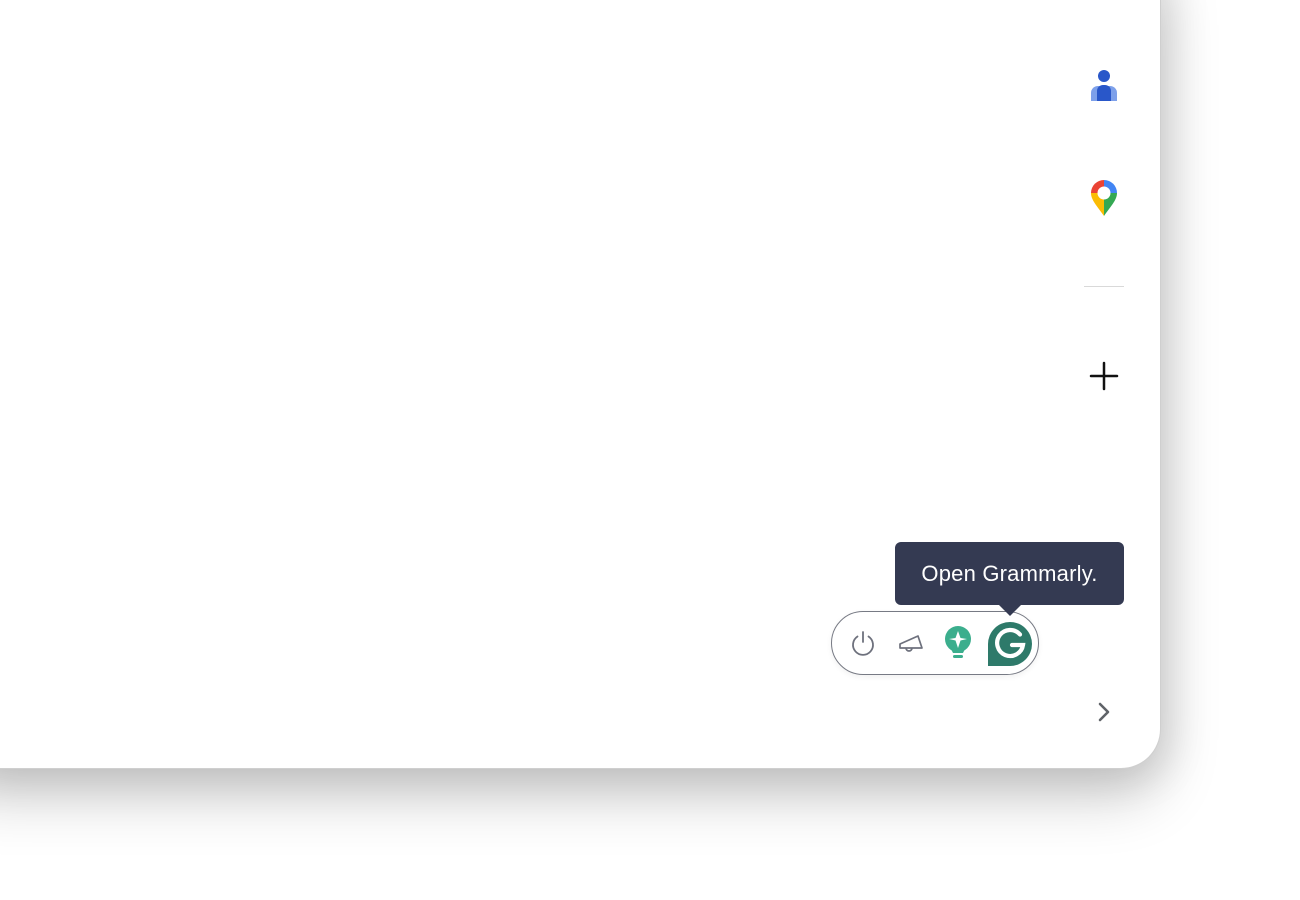  I want to click on suggestions-button, so click(958, 644).